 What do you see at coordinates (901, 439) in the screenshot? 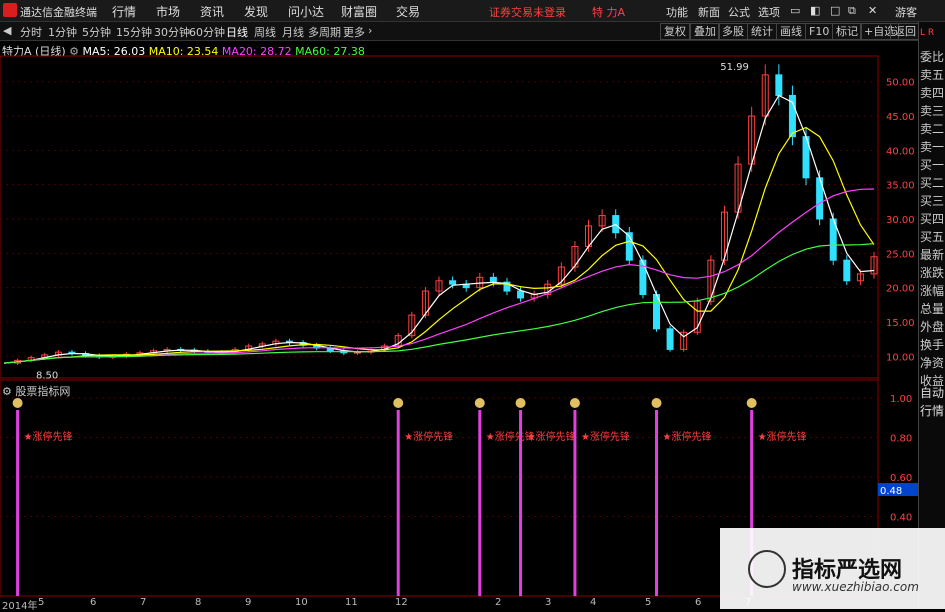
I see `indicator-tick-label: 0.80` at bounding box center [901, 439].